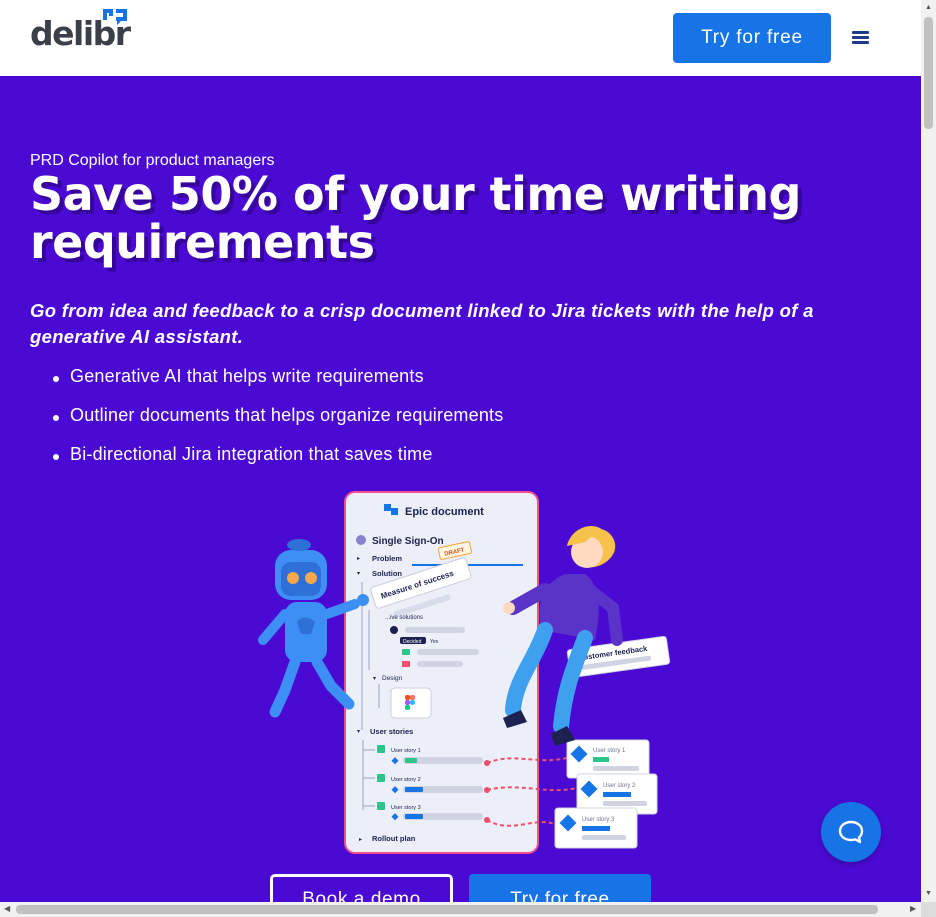 Image resolution: width=936 pixels, height=917 pixels. What do you see at coordinates (928, 73) in the screenshot?
I see `vertical-scroll-thumb` at bounding box center [928, 73].